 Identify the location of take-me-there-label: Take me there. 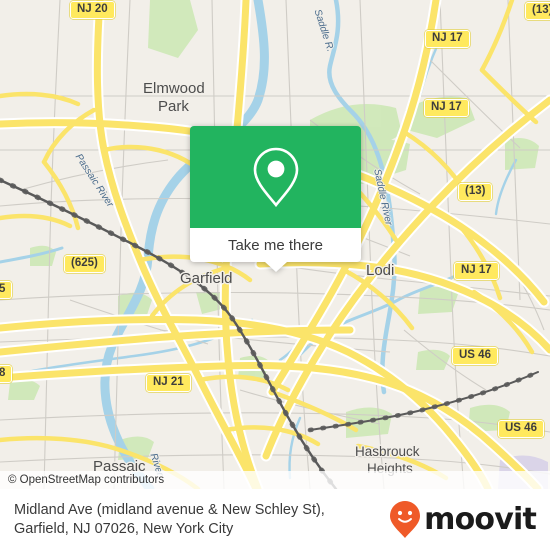
(275, 245).